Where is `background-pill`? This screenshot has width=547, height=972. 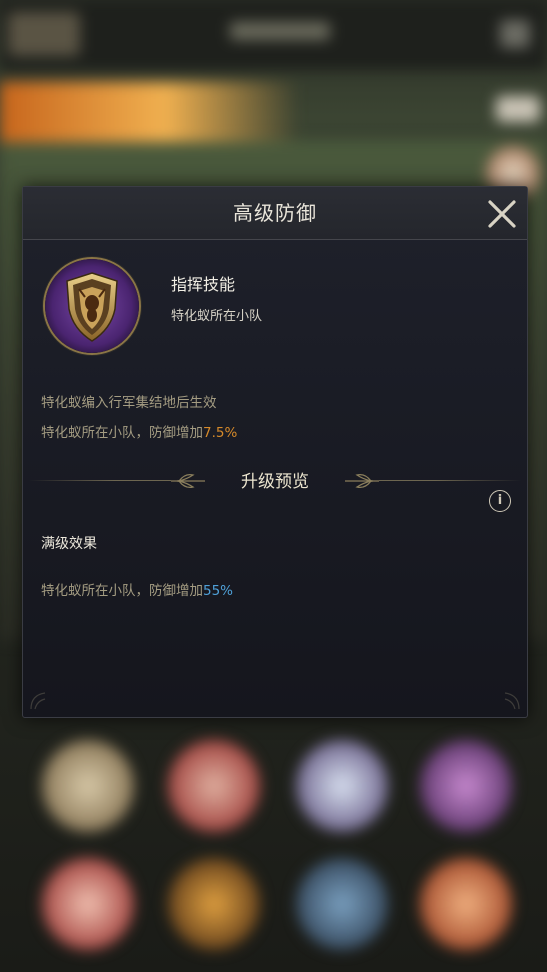
background-pill is located at coordinates (518, 109).